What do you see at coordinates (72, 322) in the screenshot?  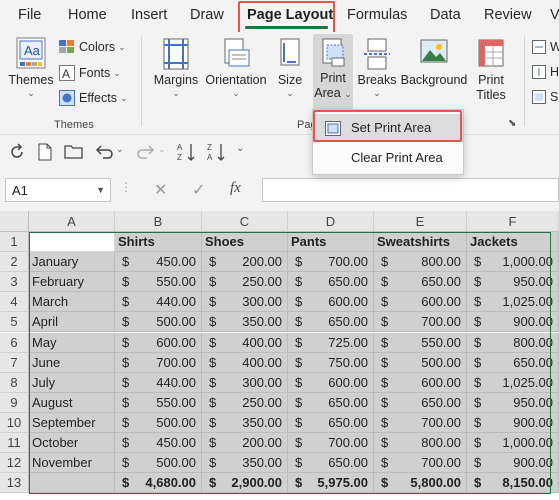 I see `month-cell: April` at bounding box center [72, 322].